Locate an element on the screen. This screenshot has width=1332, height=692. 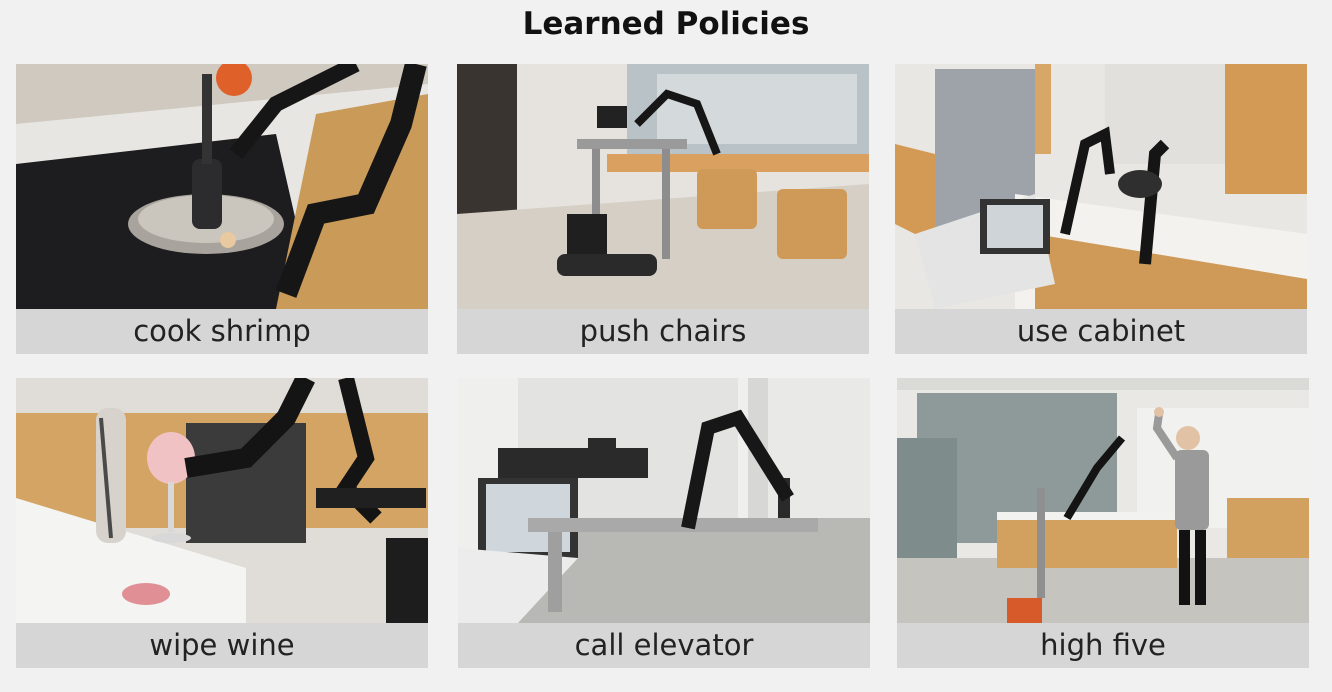
policy-tile-use-cabinet: use cabinet is located at coordinates (1101, 209).